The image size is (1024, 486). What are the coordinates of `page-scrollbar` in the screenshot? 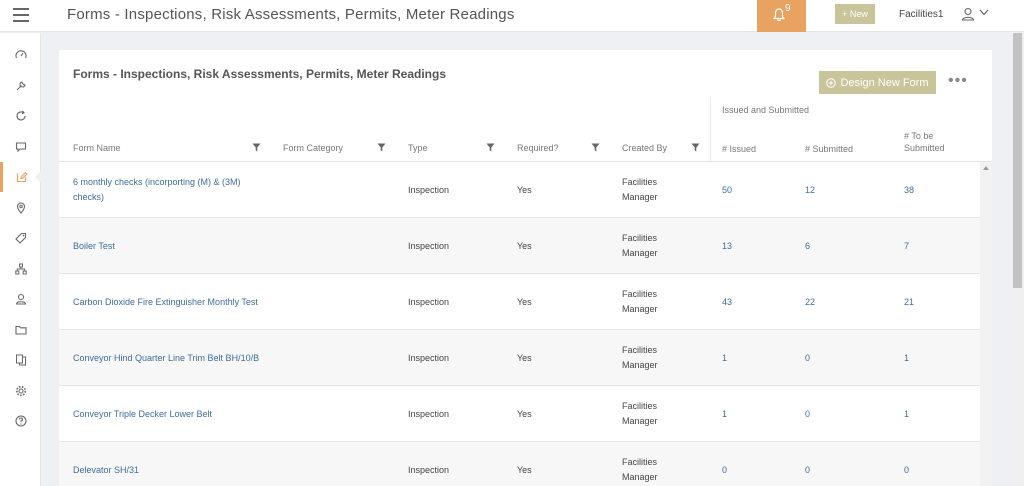 It's located at (1017, 259).